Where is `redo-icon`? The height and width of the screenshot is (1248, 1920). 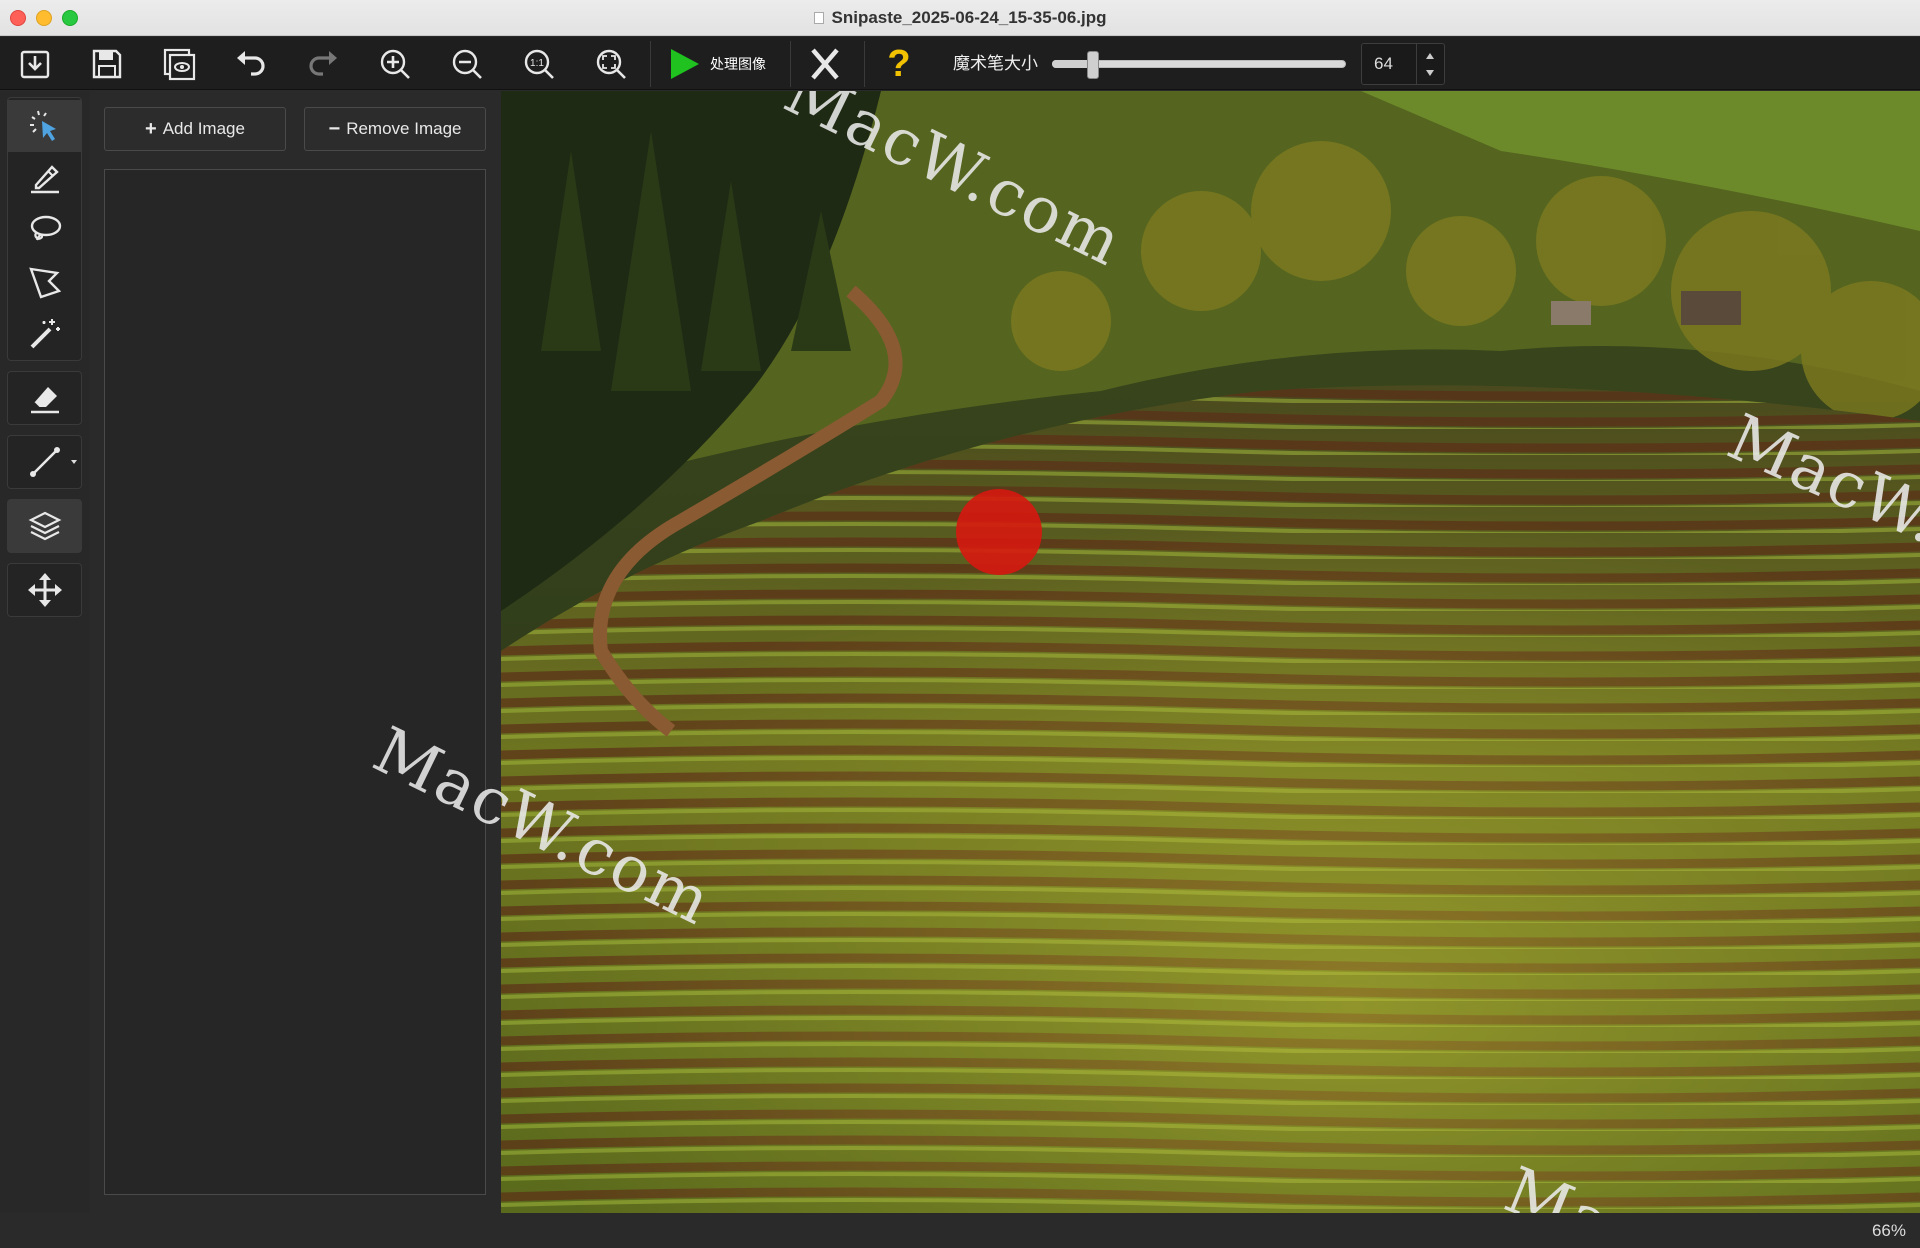 redo-icon is located at coordinates (323, 63).